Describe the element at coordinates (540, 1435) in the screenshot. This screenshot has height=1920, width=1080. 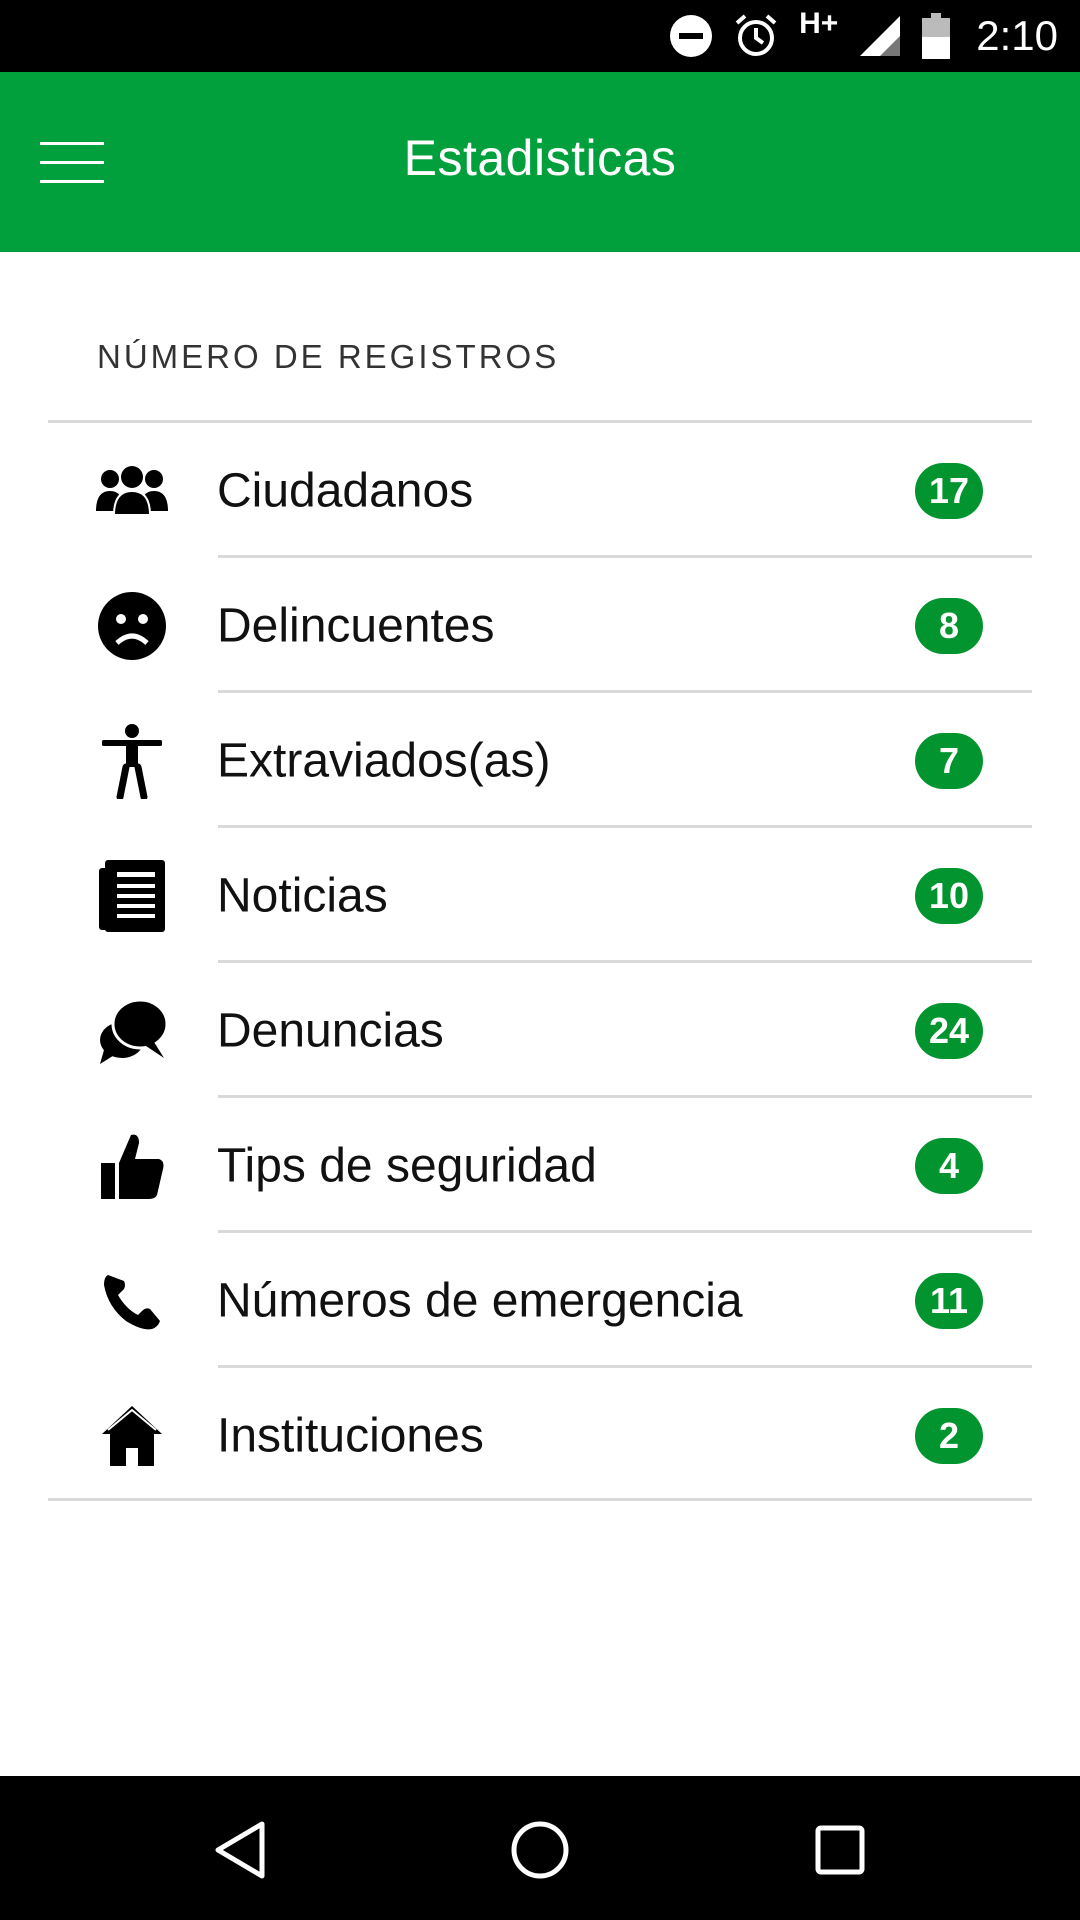
I see `list-item-instituciones: Instituciones 2` at that location.